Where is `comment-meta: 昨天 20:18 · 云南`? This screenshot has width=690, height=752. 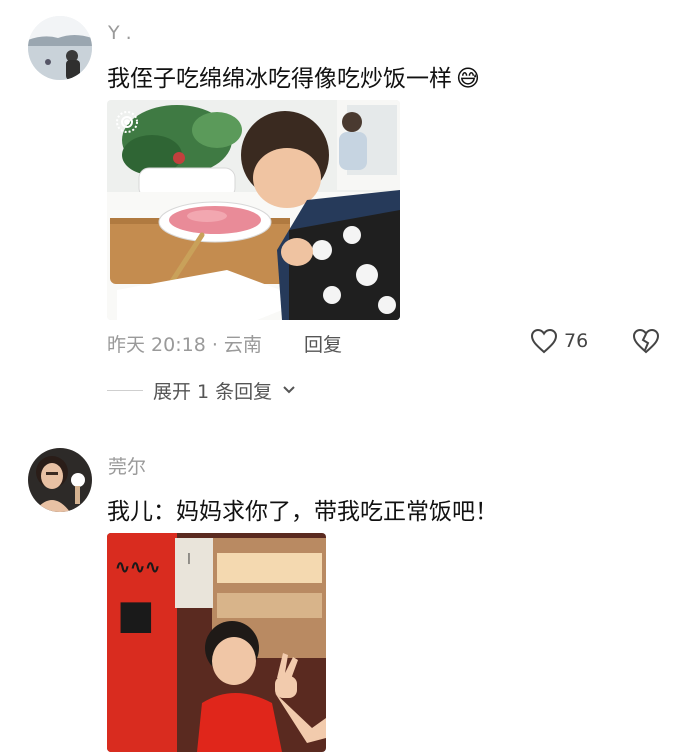
comment-meta: 昨天 20:18 · 云南 is located at coordinates (184, 345).